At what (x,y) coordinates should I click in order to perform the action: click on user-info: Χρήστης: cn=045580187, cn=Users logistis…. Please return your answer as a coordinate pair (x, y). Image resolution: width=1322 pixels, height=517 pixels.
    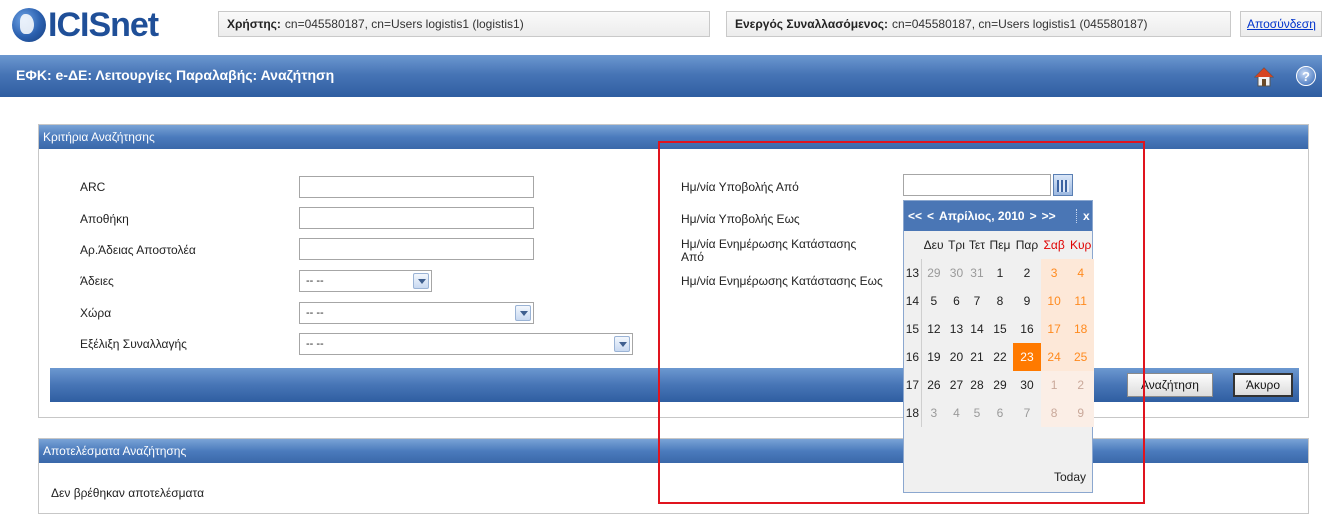
    Looking at the image, I should click on (464, 24).